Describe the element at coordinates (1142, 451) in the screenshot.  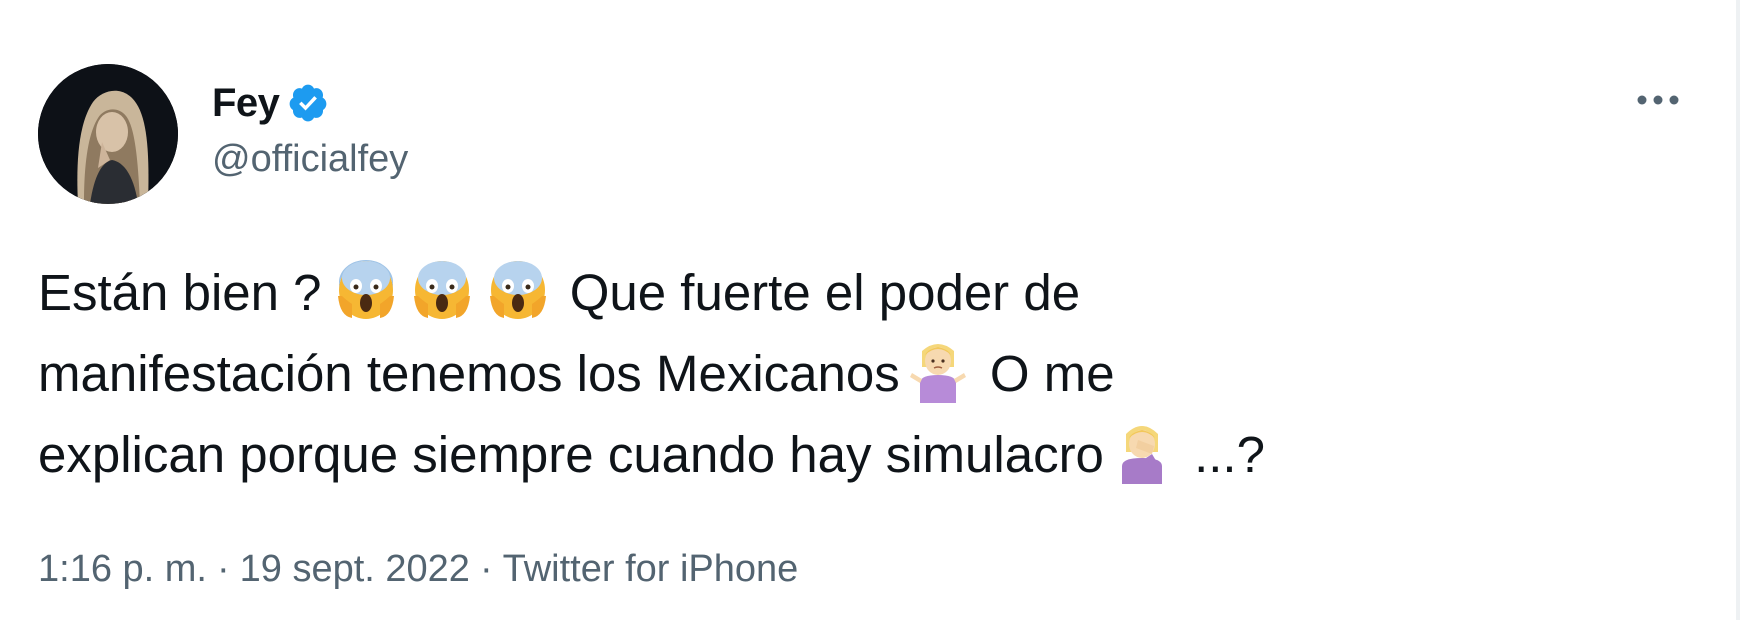
I see `person-facepalming-icon` at that location.